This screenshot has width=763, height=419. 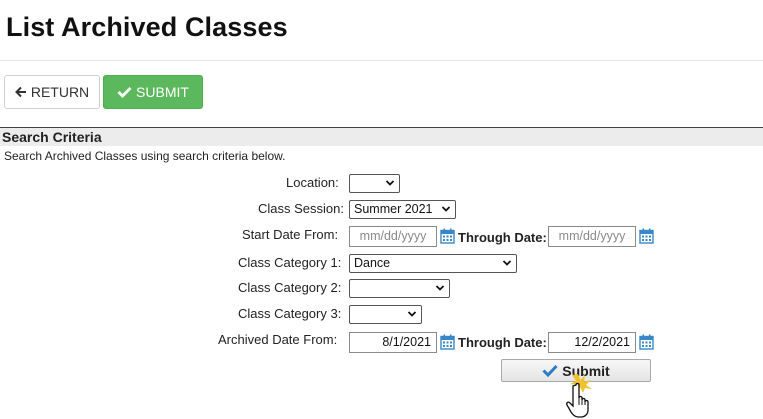 I want to click on page-title: List Archived Classes, so click(x=147, y=27).